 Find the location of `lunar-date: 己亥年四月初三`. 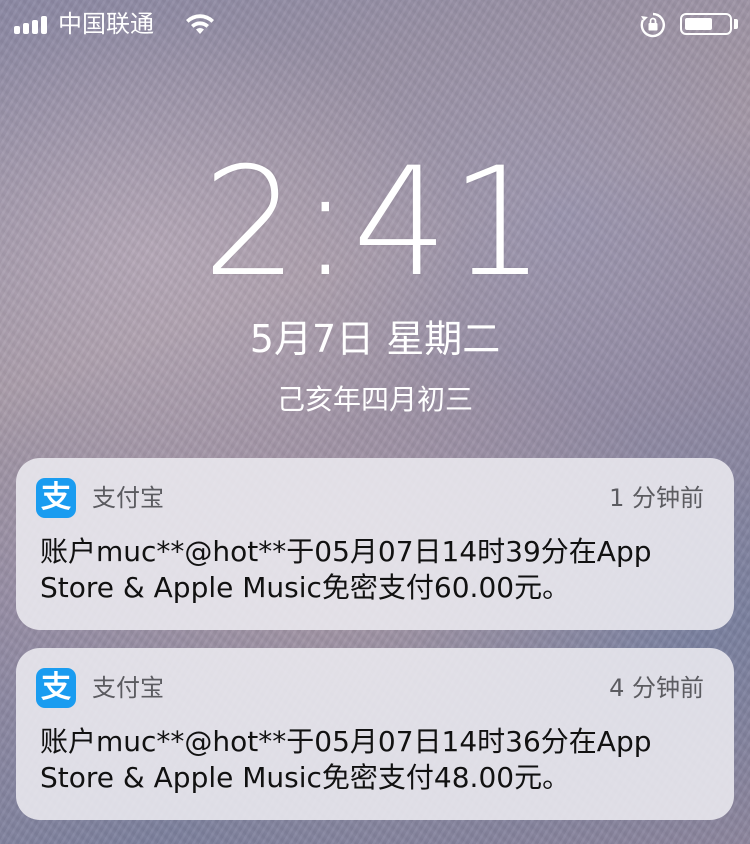

lunar-date: 己亥年四月初三 is located at coordinates (374, 399).